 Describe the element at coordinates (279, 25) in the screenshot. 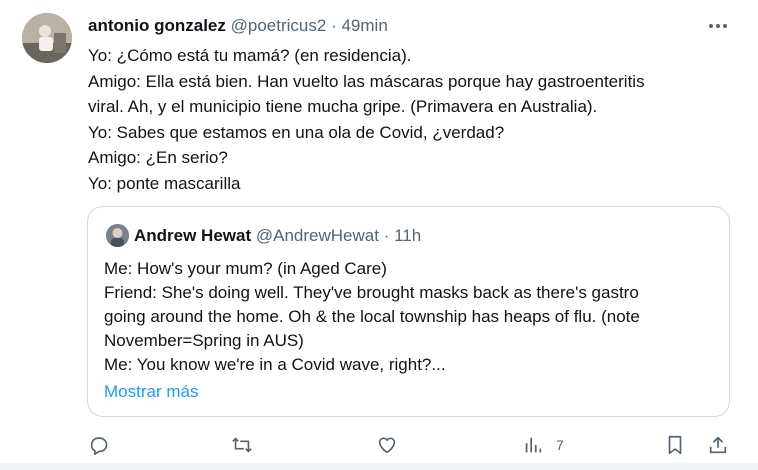

I see `author-handle: @poetricus2` at that location.